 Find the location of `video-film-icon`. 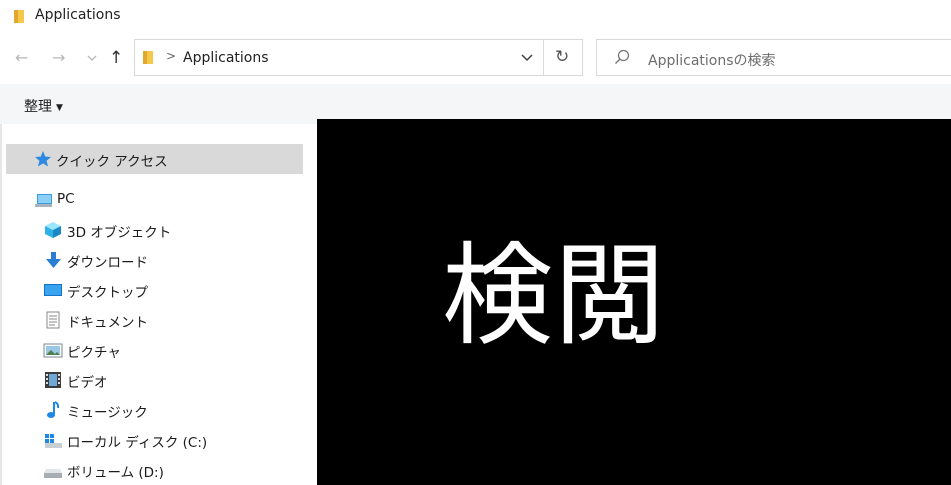

video-film-icon is located at coordinates (53, 380).